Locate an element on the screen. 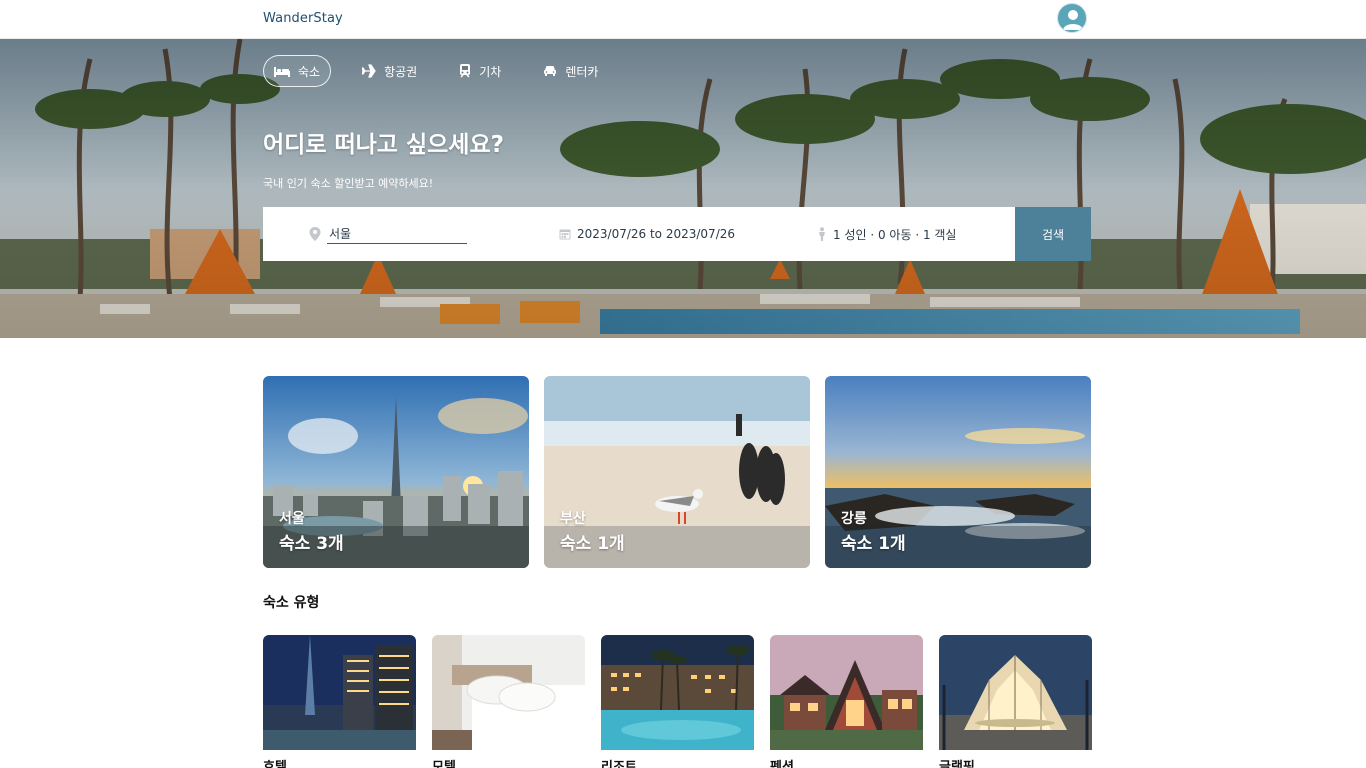 This screenshot has width=1366, height=768. guests-field: 1 성인 · 0 아동 · 1 객실 is located at coordinates (900, 234).